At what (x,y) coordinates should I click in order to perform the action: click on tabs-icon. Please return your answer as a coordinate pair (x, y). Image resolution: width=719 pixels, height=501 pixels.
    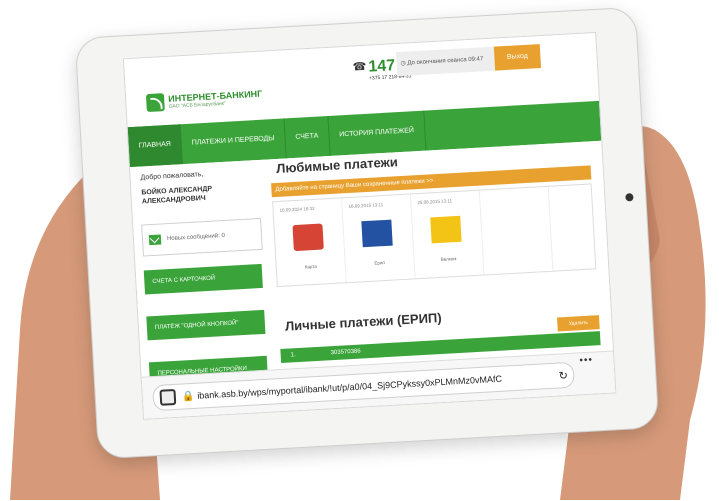
    Looking at the image, I should click on (168, 397).